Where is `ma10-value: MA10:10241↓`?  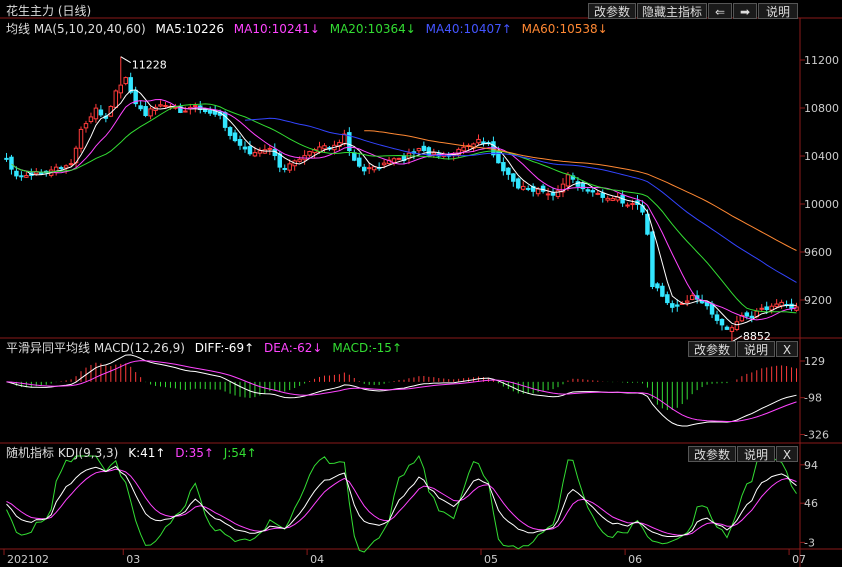
ma10-value: MA10:10241↓ is located at coordinates (276, 29).